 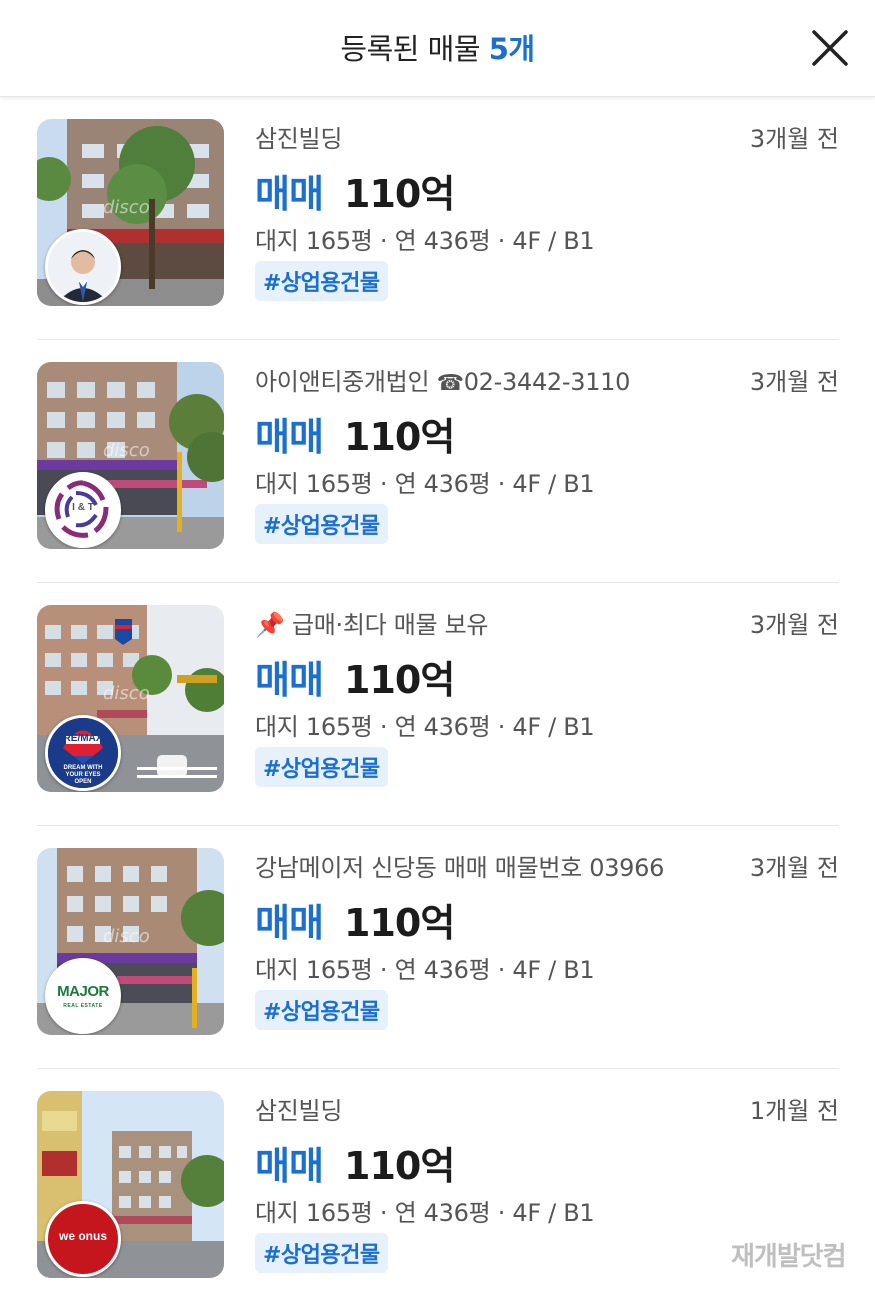 I want to click on phone-icon: ☎, so click(x=450, y=383).